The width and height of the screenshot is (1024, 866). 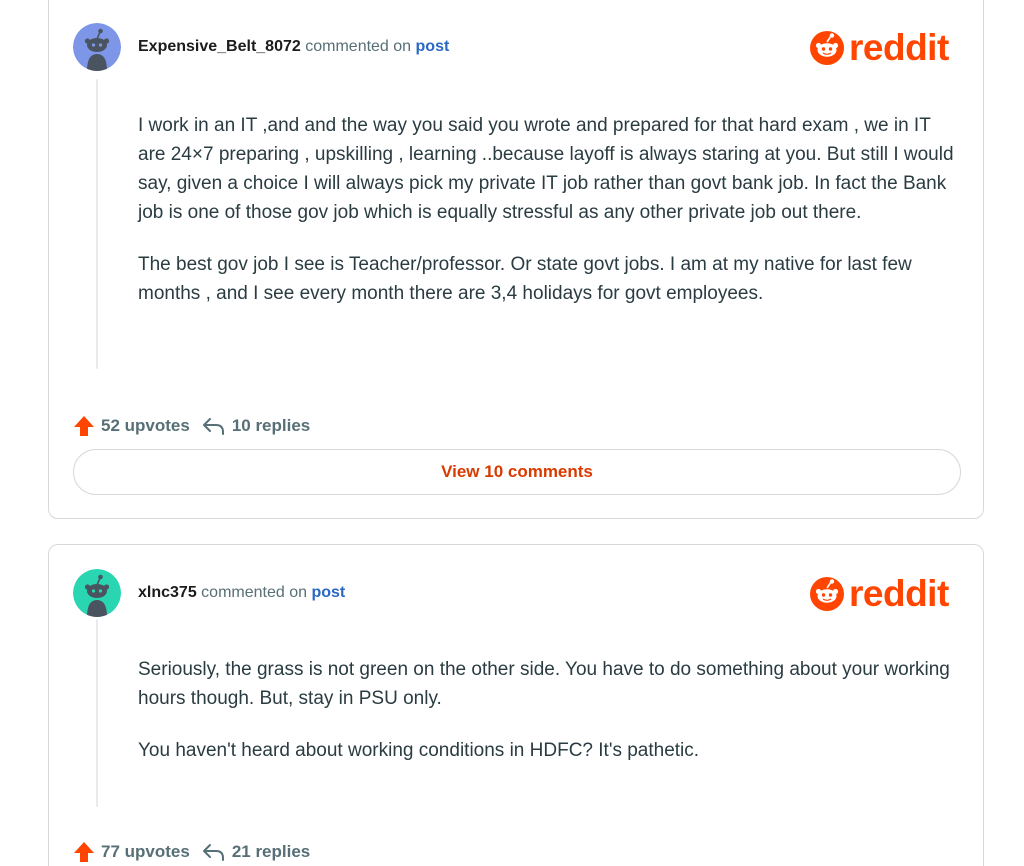 I want to click on comment-actions: 52 upvotes 10 replies, so click(x=191, y=426).